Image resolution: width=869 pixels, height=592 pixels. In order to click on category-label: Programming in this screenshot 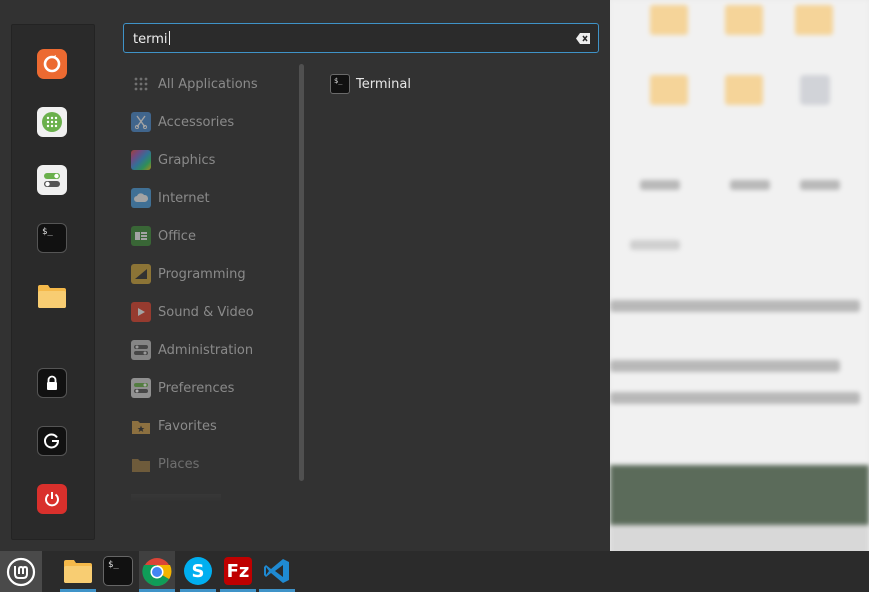, I will do `click(202, 274)`.